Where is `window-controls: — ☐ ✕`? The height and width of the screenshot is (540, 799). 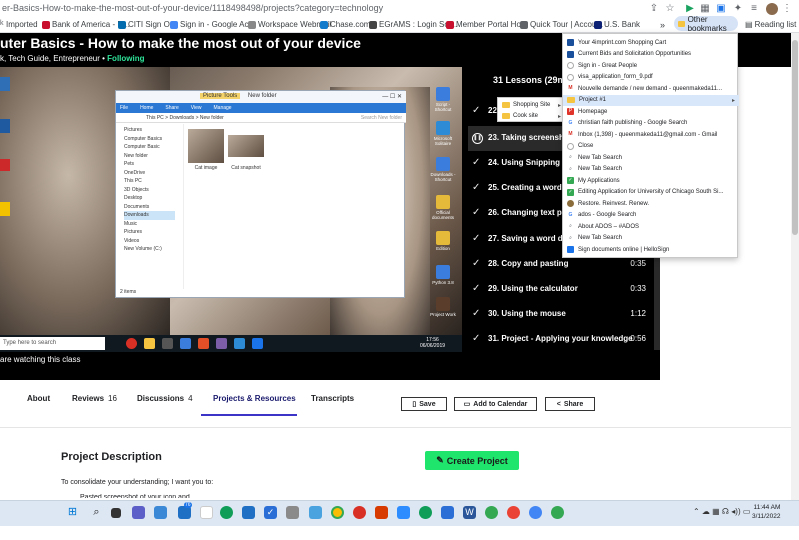 window-controls: — ☐ ✕ is located at coordinates (392, 96).